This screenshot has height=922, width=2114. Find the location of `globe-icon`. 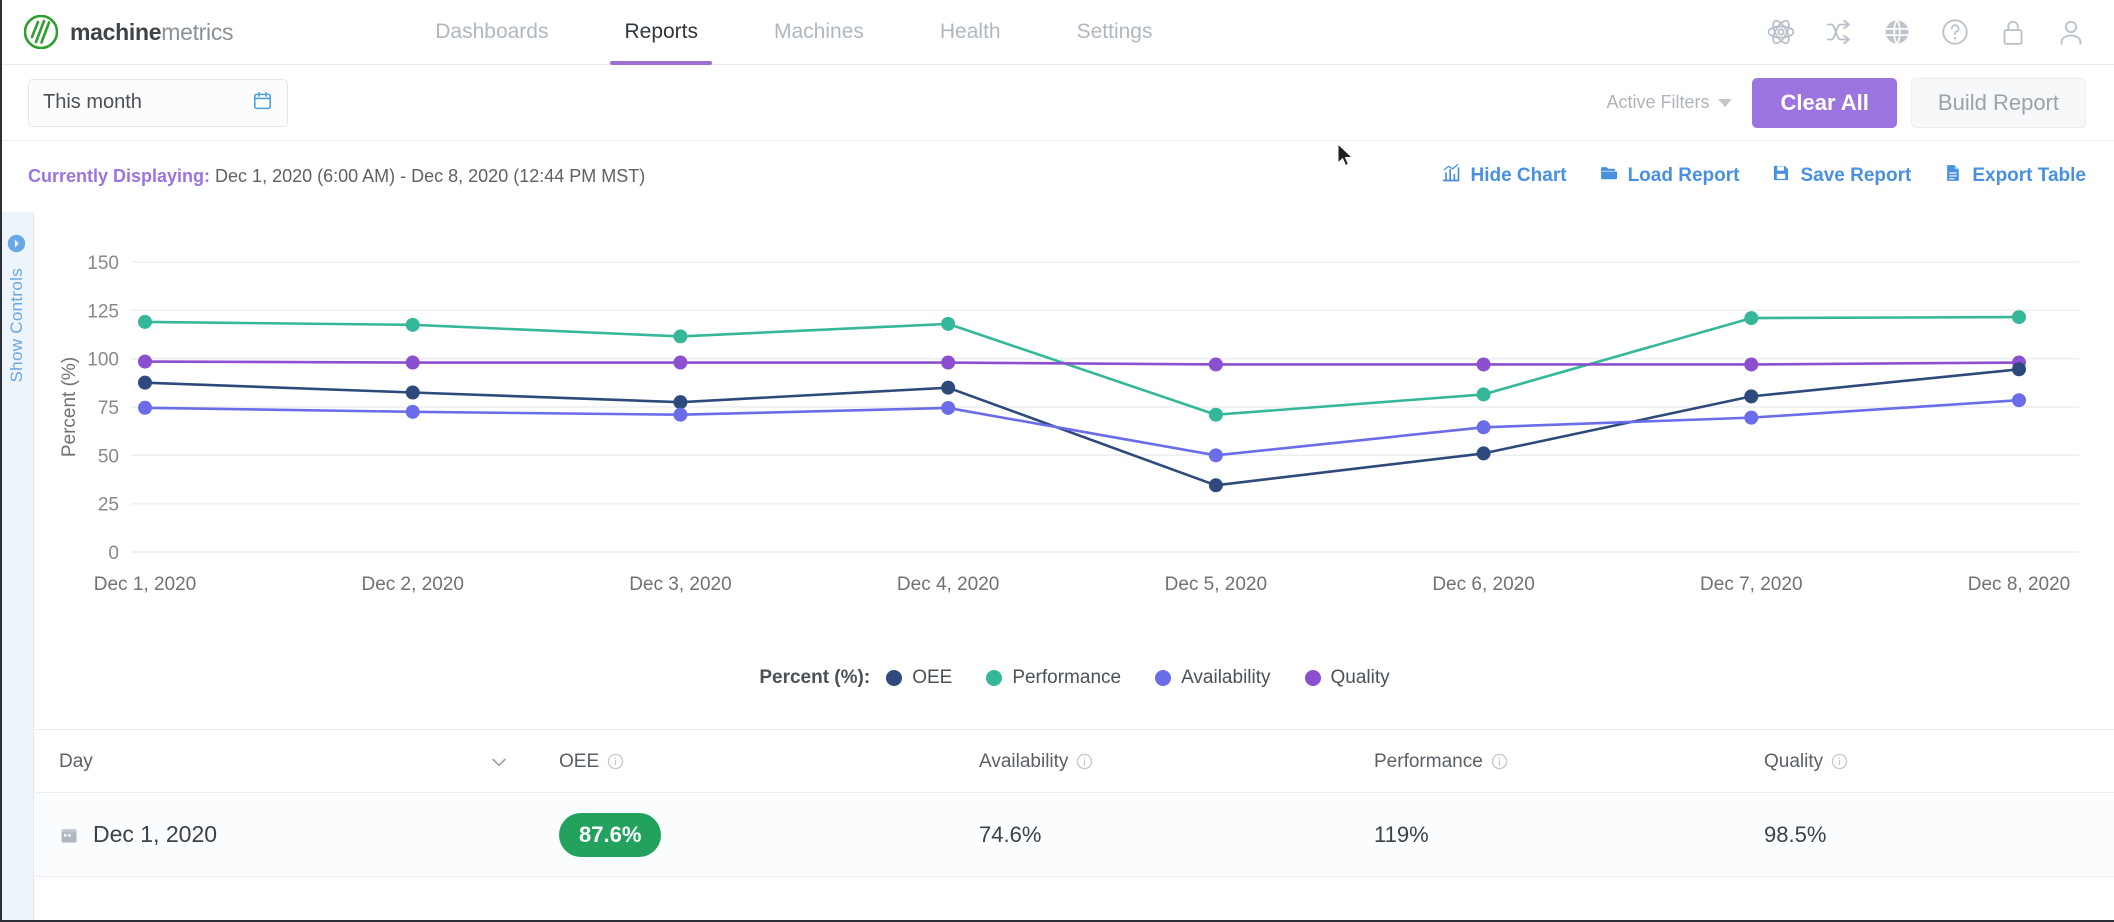

globe-icon is located at coordinates (1897, 32).